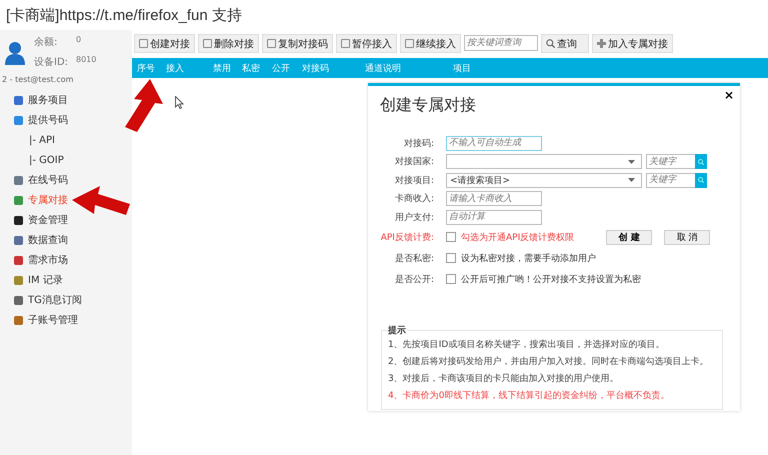 This screenshot has height=455, width=768. What do you see at coordinates (124, 15) in the screenshot?
I see `window-title: [卡商端]https://t.me/firefox_fun 支持` at bounding box center [124, 15].